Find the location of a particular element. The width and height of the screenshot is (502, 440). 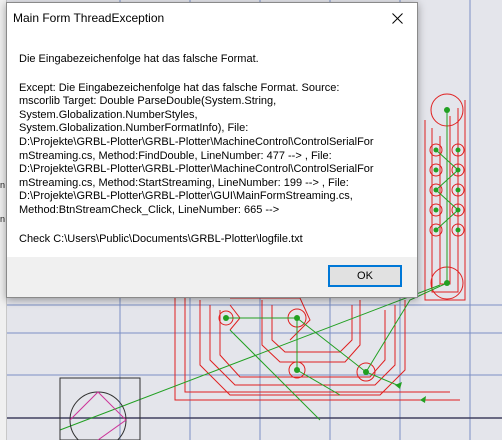

ok-button: OK is located at coordinates (365, 276).